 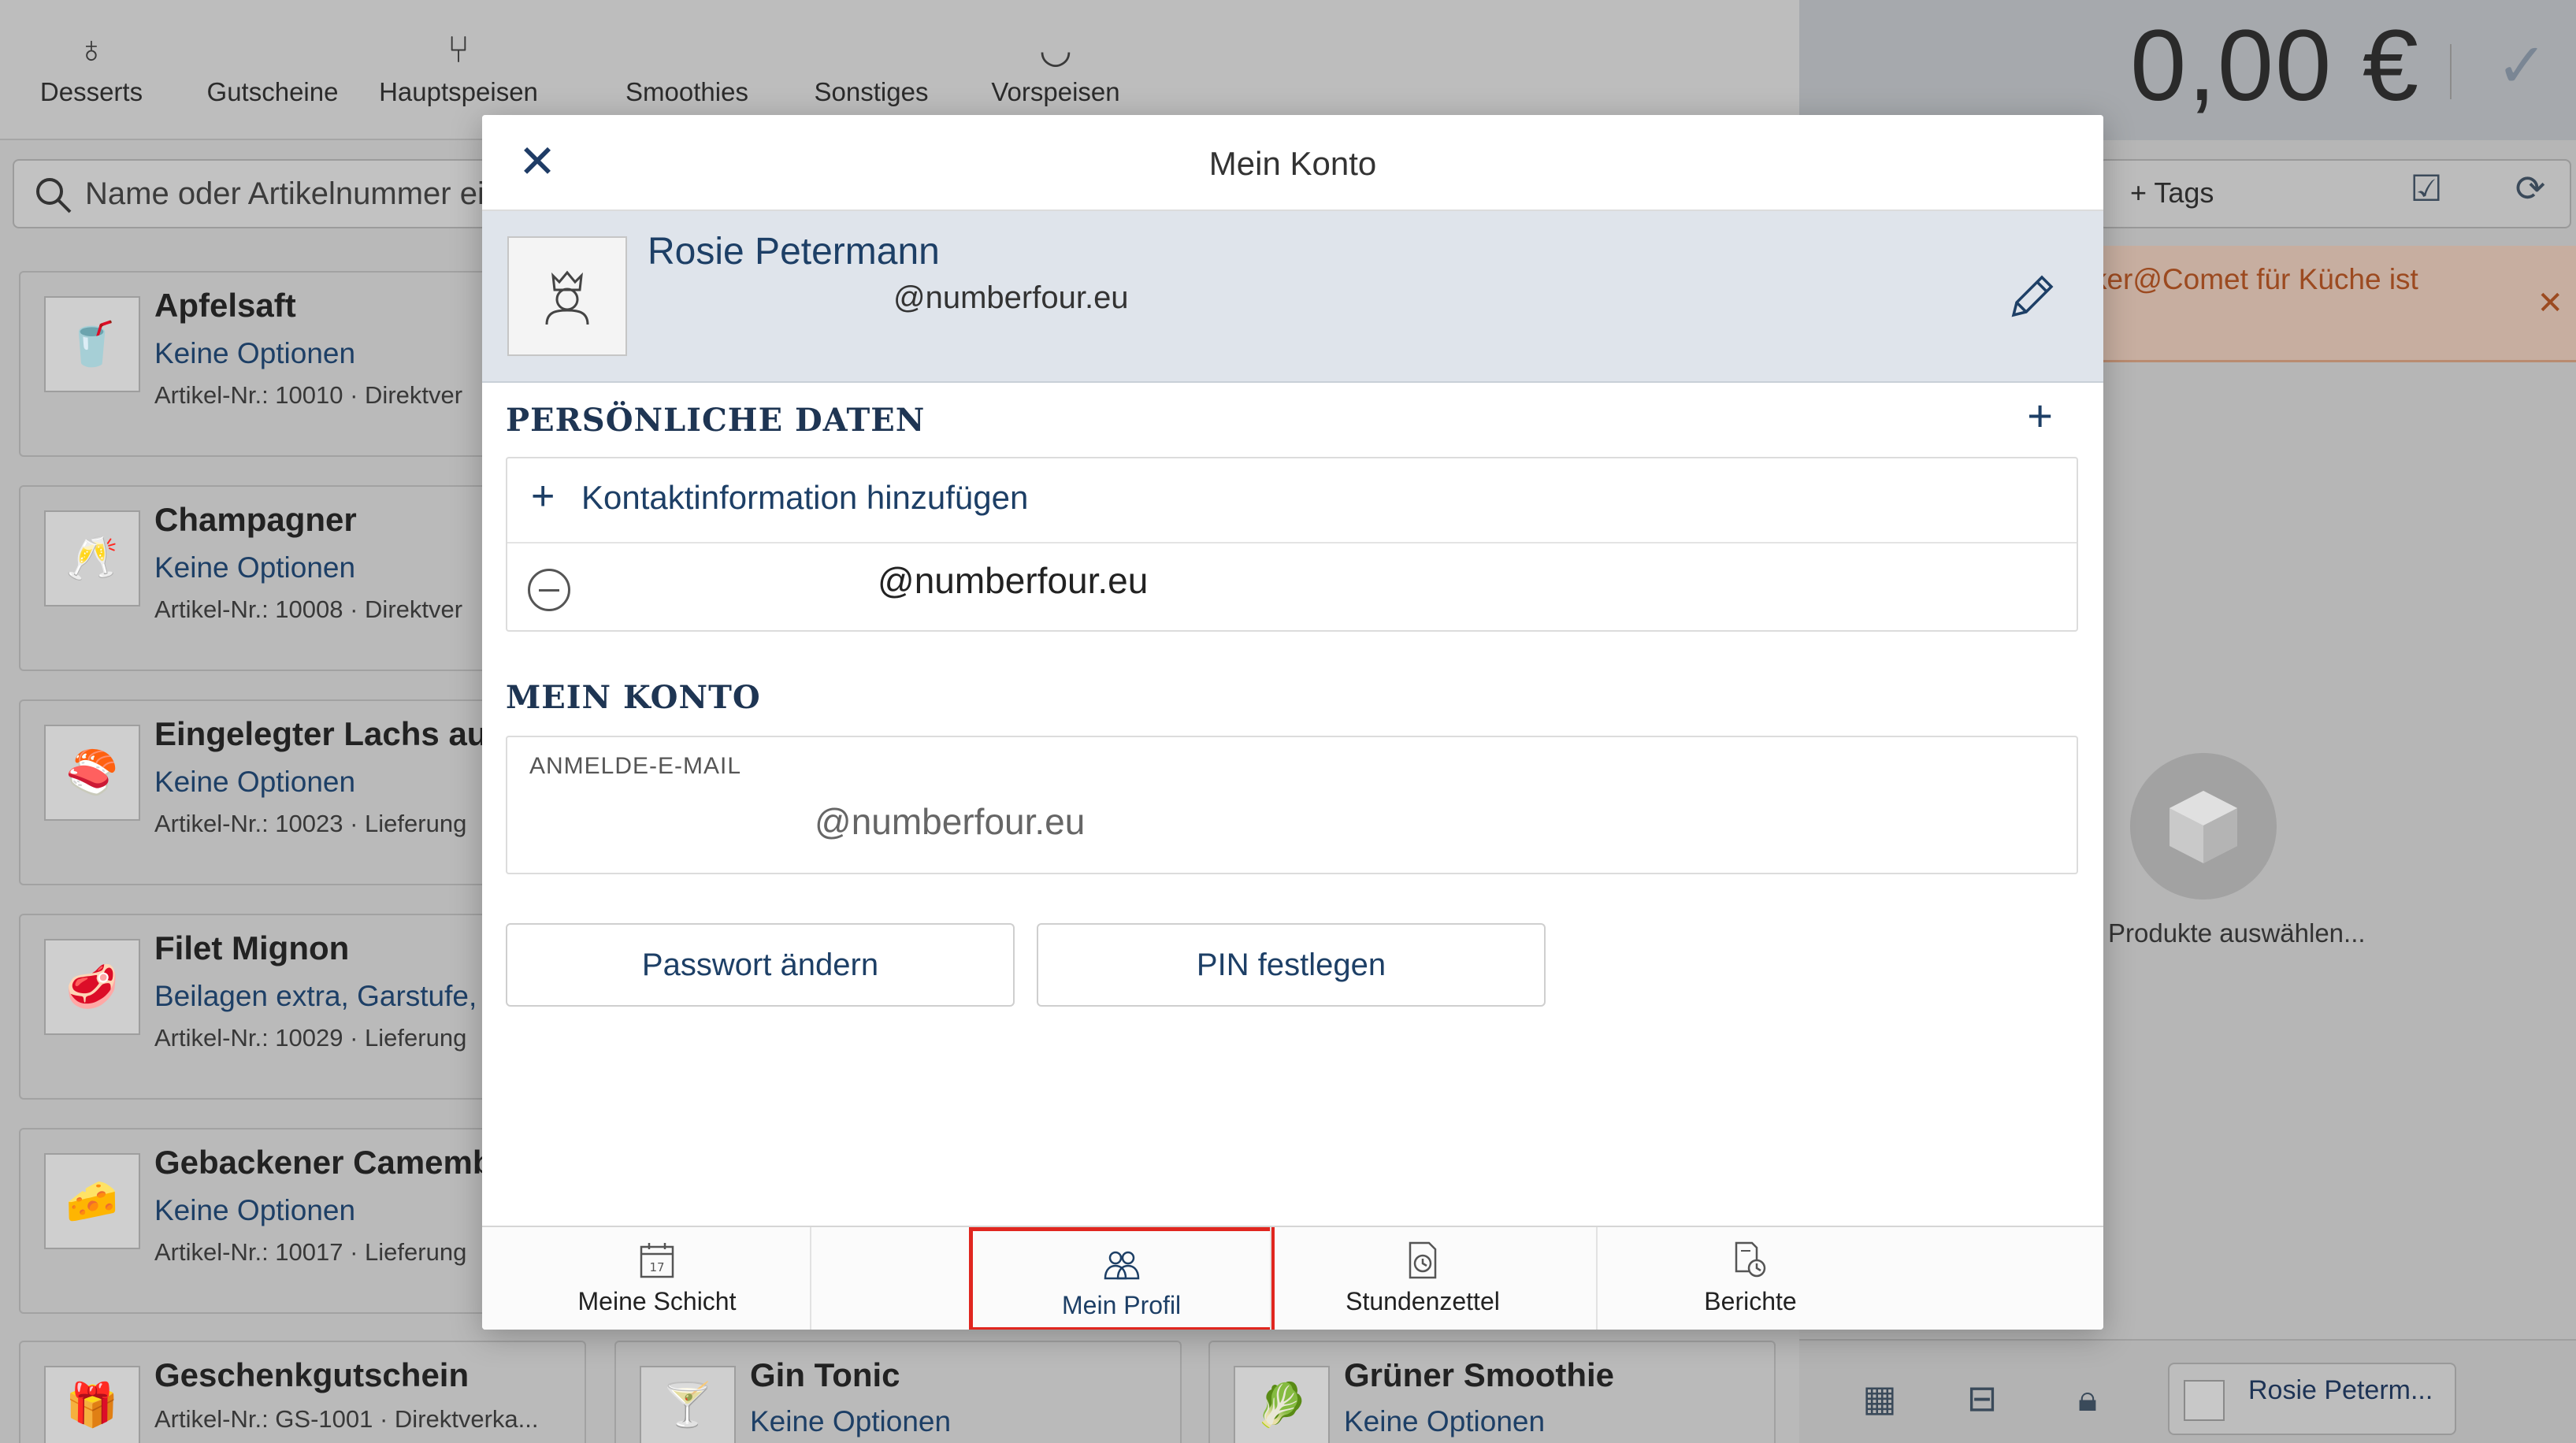 What do you see at coordinates (92, 987) in the screenshot?
I see `product-image: 🥩` at bounding box center [92, 987].